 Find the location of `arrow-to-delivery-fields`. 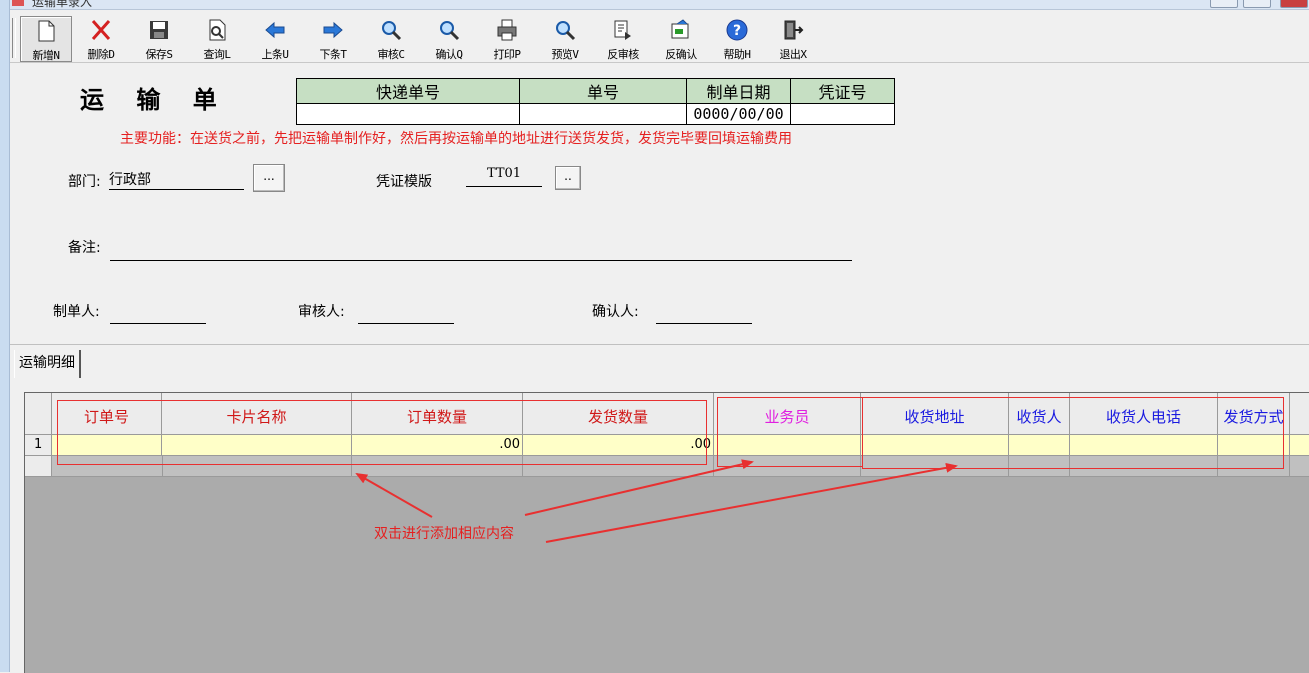

arrow-to-delivery-fields is located at coordinates (751, 502).